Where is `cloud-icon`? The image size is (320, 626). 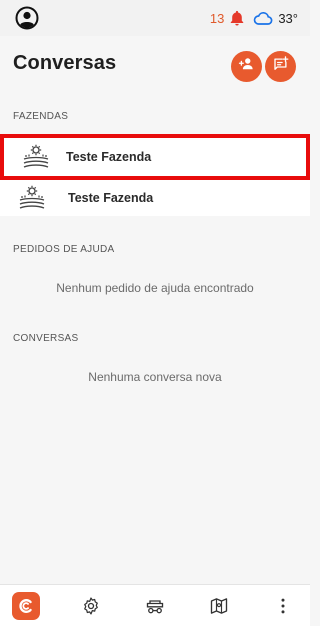 cloud-icon is located at coordinates (263, 18).